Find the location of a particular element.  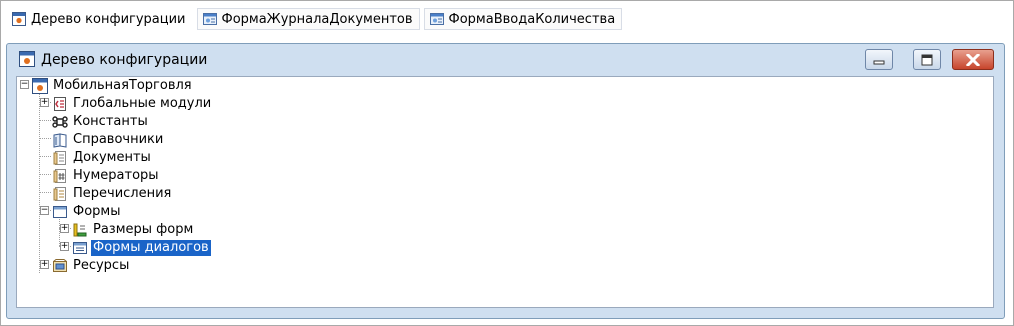

maximize-icon is located at coordinates (927, 59).